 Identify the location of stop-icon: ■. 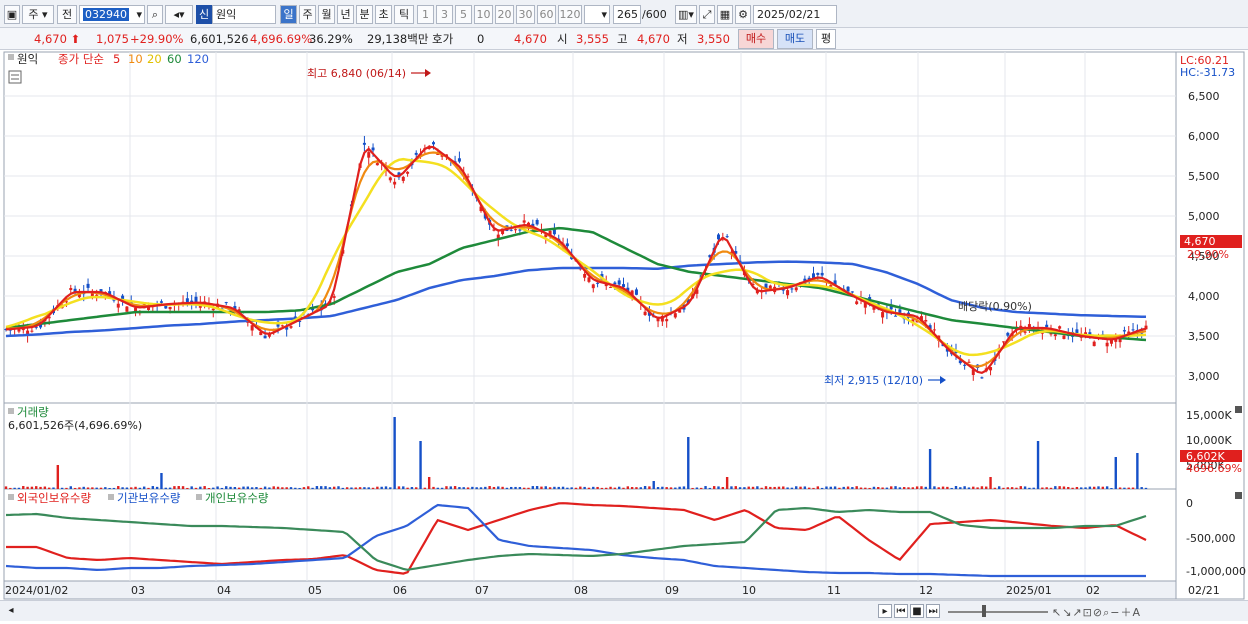
(917, 611).